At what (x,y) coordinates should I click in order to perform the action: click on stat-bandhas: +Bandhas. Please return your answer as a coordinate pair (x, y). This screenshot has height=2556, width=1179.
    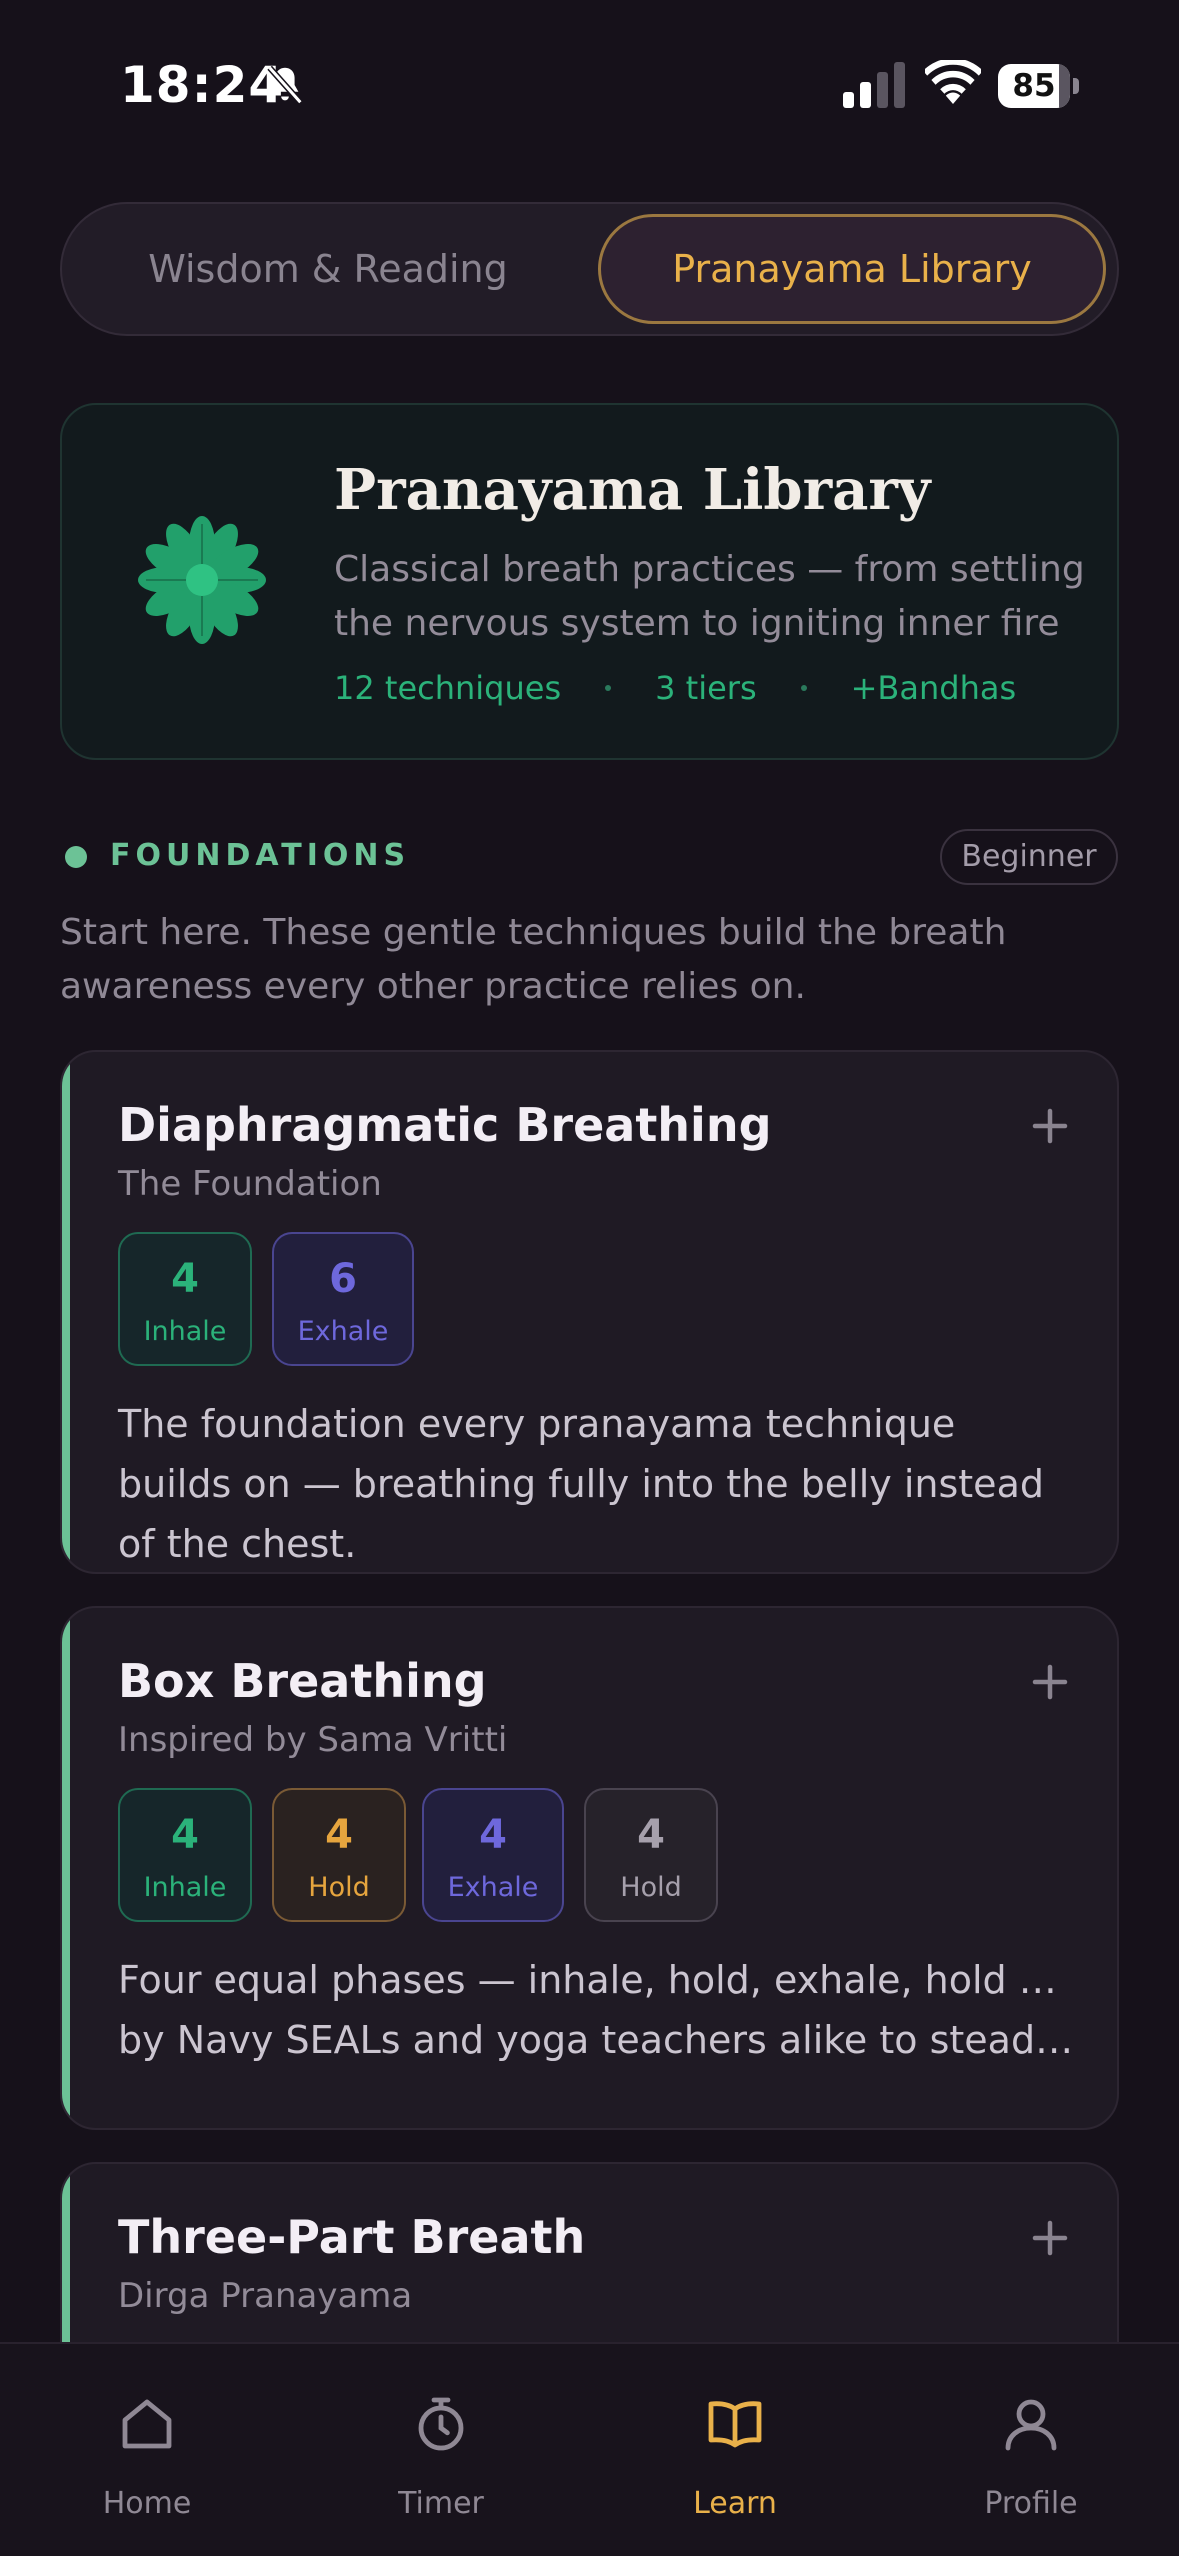
    Looking at the image, I should click on (933, 688).